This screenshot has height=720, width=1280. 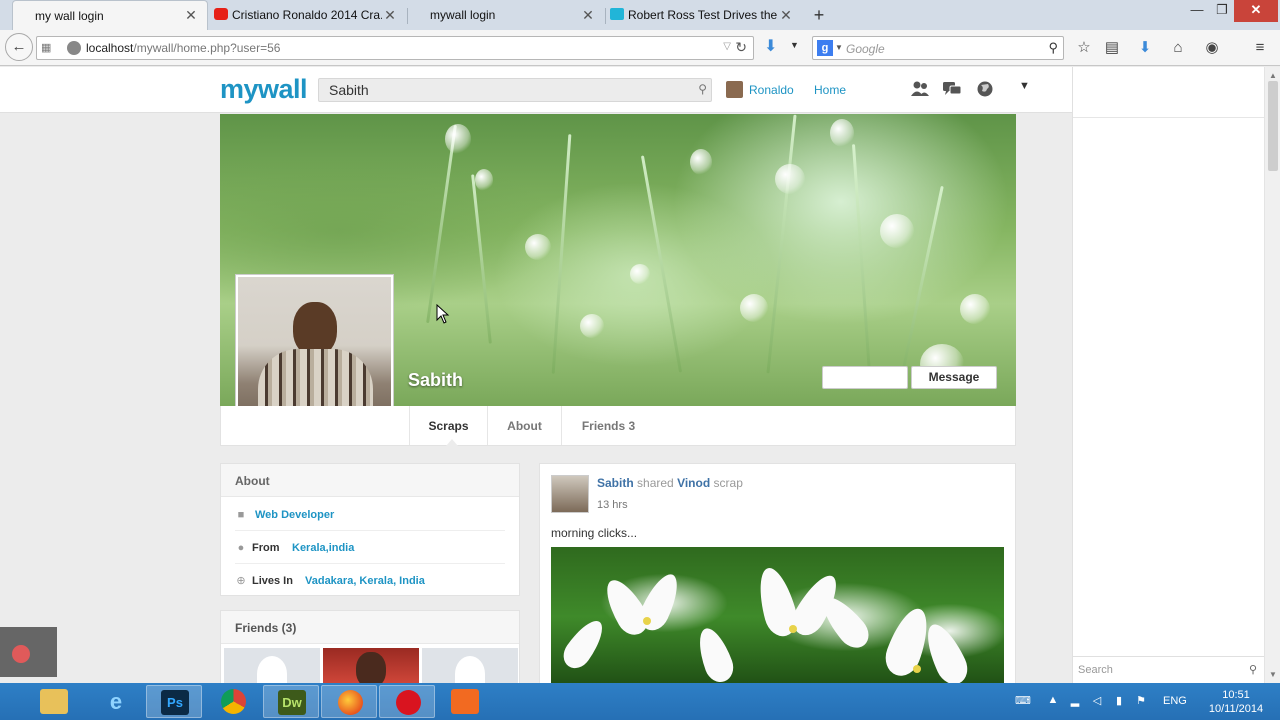 What do you see at coordinates (1256, 11) in the screenshot?
I see `window-close-button: ✕` at bounding box center [1256, 11].